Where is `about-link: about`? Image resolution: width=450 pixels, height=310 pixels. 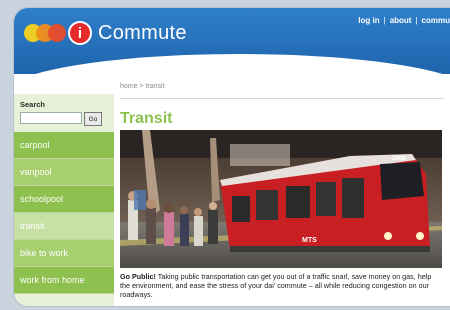
about-link: about is located at coordinates (401, 20).